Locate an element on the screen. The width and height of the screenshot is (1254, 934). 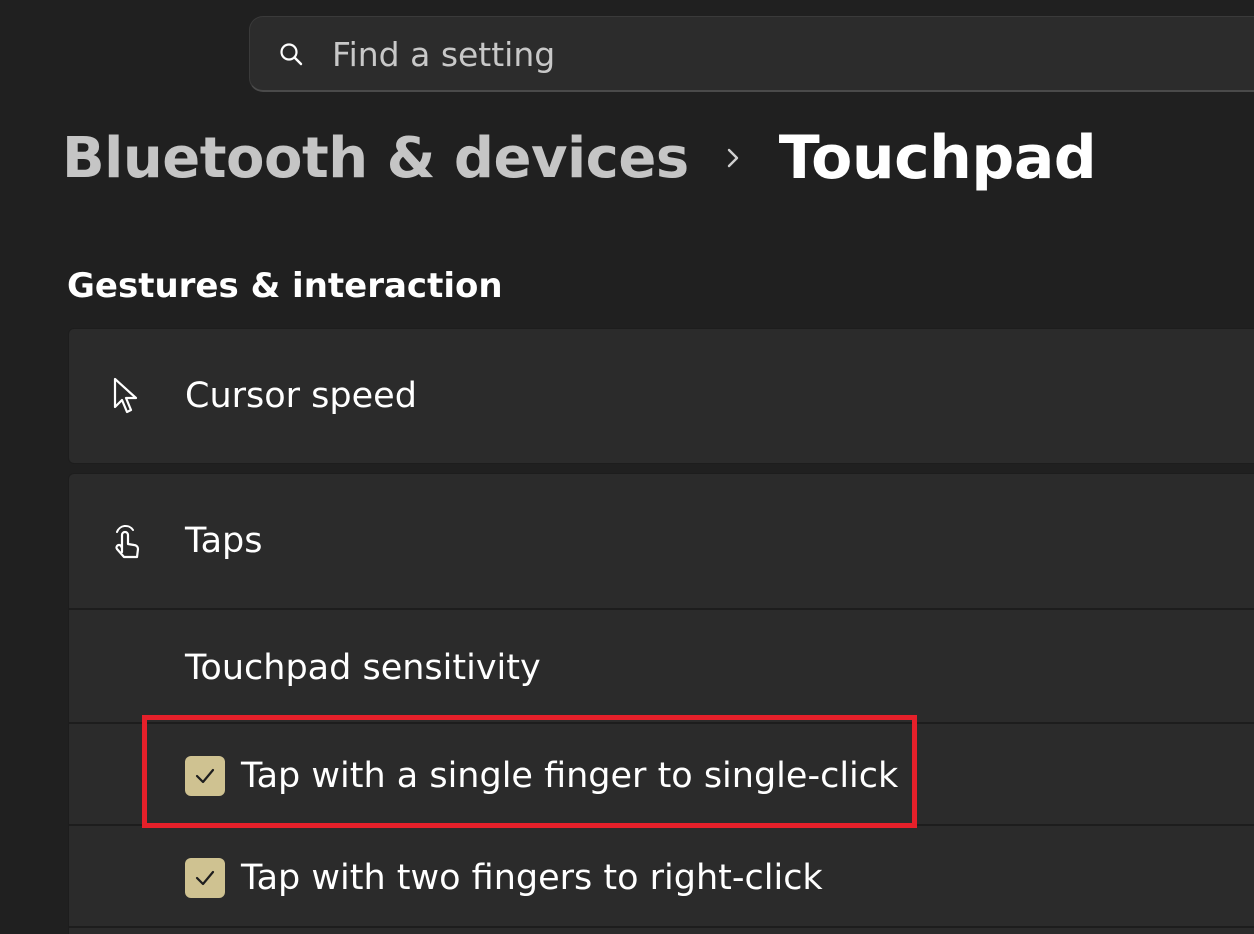
search-input is located at coordinates (682, 54).